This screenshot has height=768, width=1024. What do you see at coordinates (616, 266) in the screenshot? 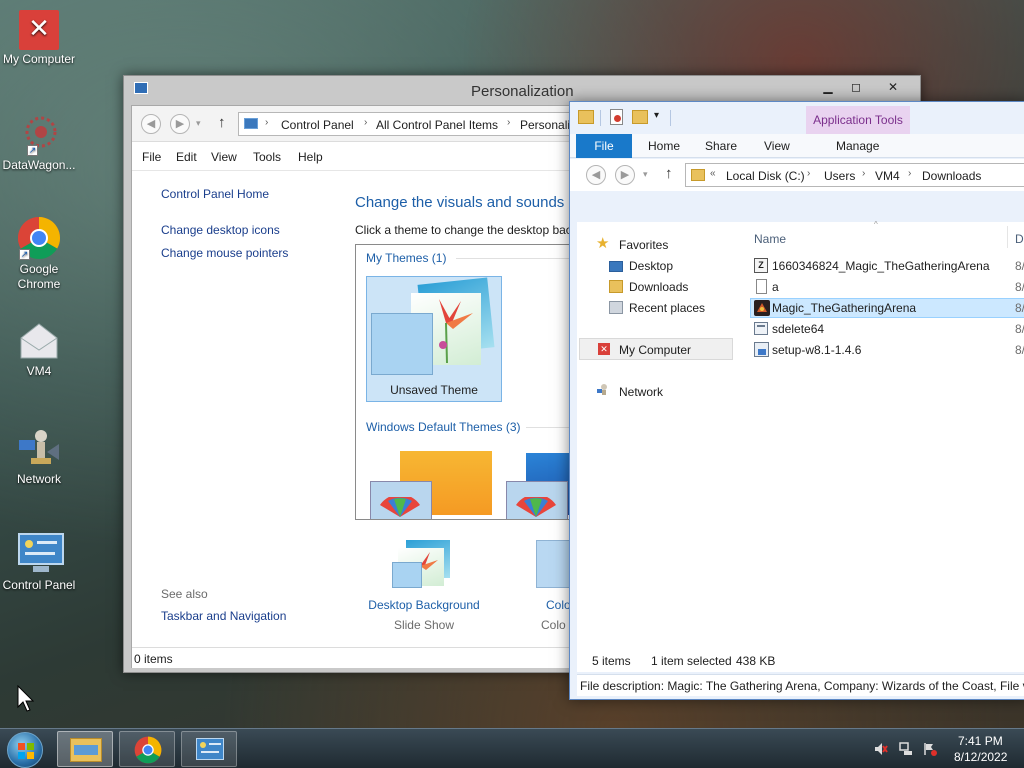
I see `desktop-icon` at bounding box center [616, 266].